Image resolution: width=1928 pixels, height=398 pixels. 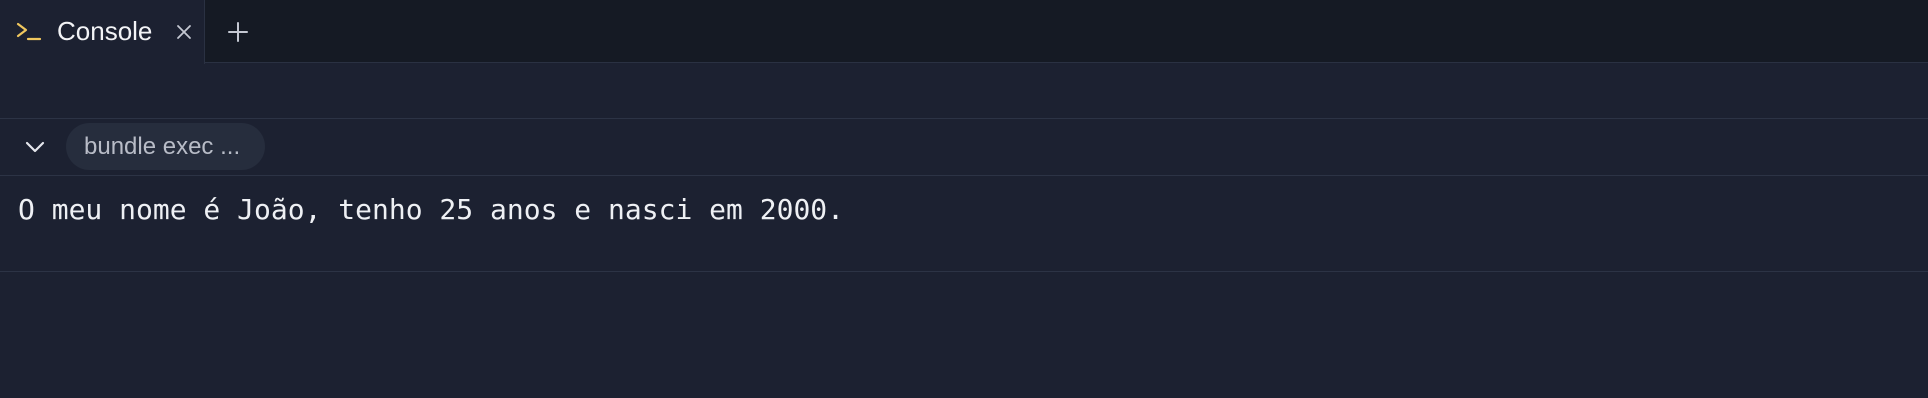 What do you see at coordinates (964, 91) in the screenshot?
I see `toolbar-area` at bounding box center [964, 91].